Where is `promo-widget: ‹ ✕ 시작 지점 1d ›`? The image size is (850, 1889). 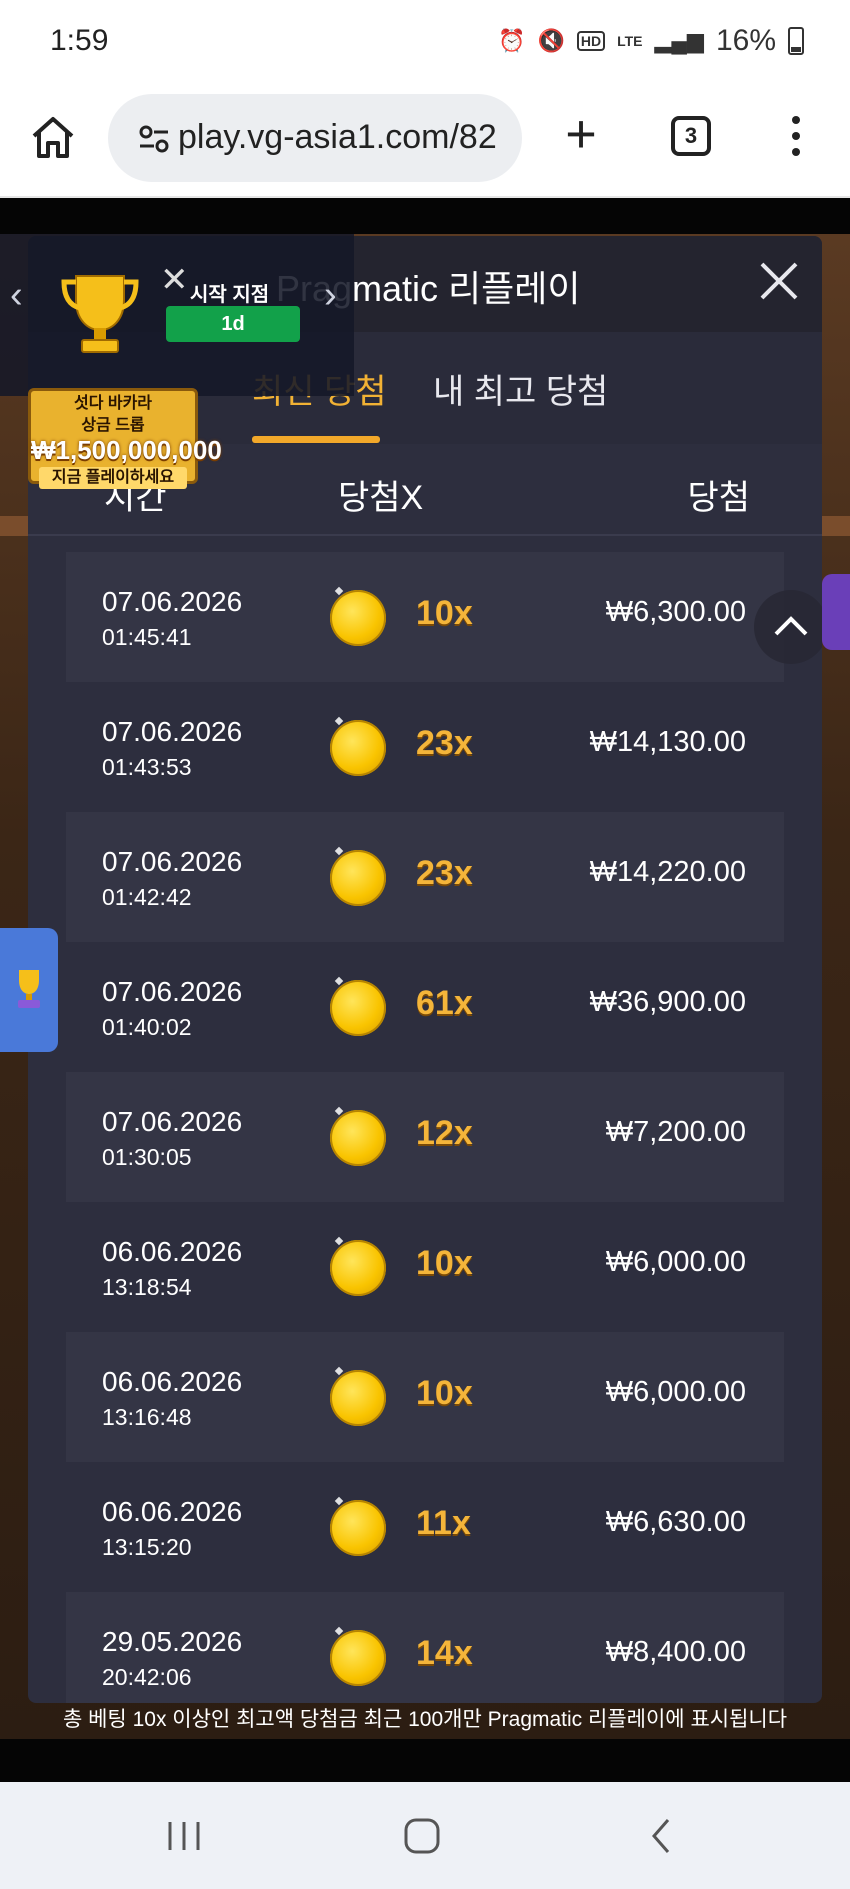
promo-widget: ‹ ✕ 시작 지점 1d › is located at coordinates (177, 315).